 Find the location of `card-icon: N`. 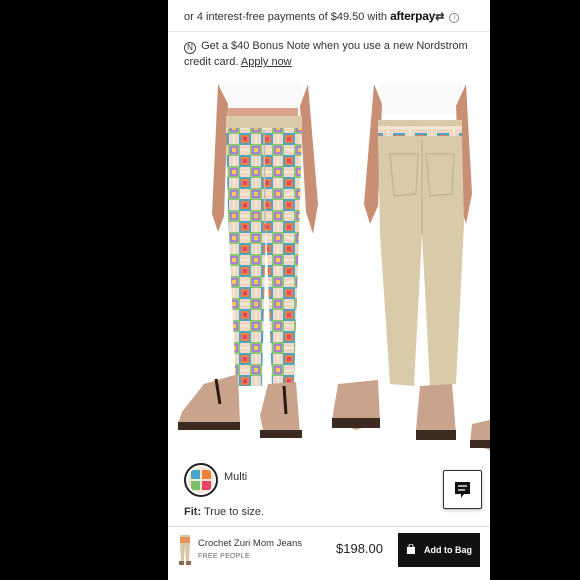

card-icon: N is located at coordinates (190, 48).